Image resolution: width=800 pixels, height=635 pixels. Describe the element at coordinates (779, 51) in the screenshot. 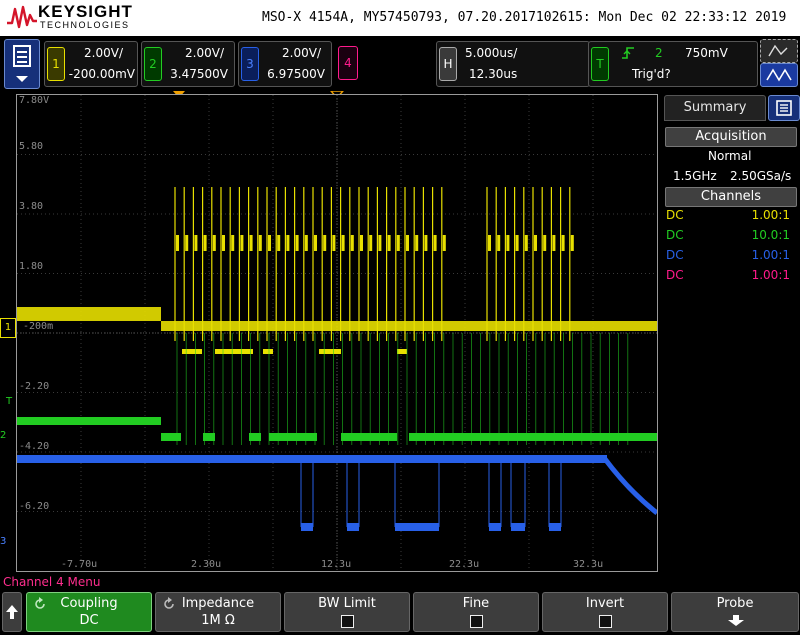

I see `display-settings-button` at that location.